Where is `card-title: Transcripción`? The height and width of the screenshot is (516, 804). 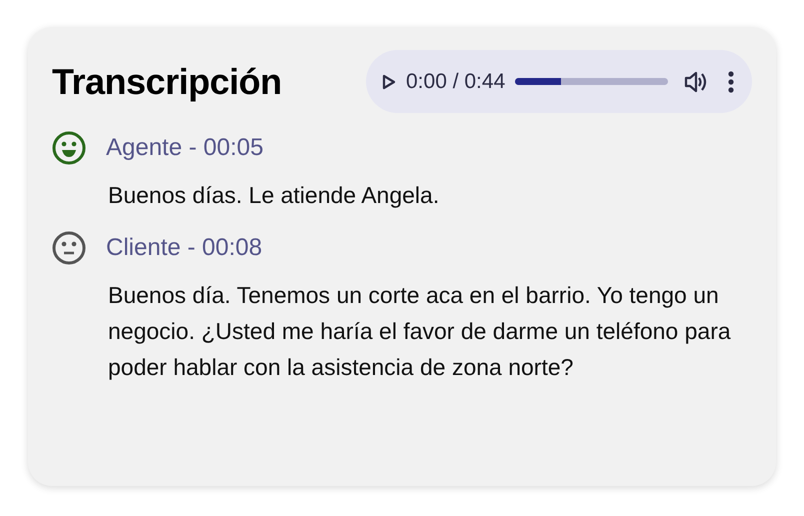
card-title: Transcripción is located at coordinates (167, 81).